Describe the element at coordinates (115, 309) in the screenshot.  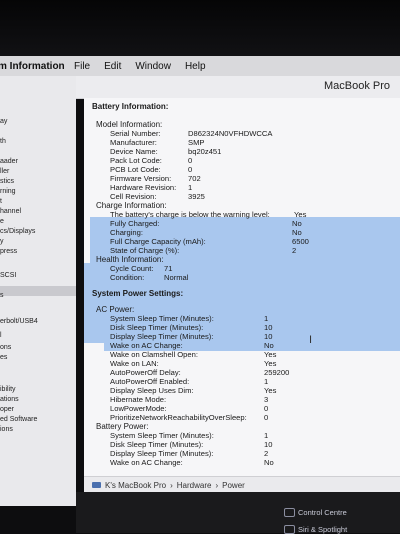
I see `group-label: AC Power:` at that location.